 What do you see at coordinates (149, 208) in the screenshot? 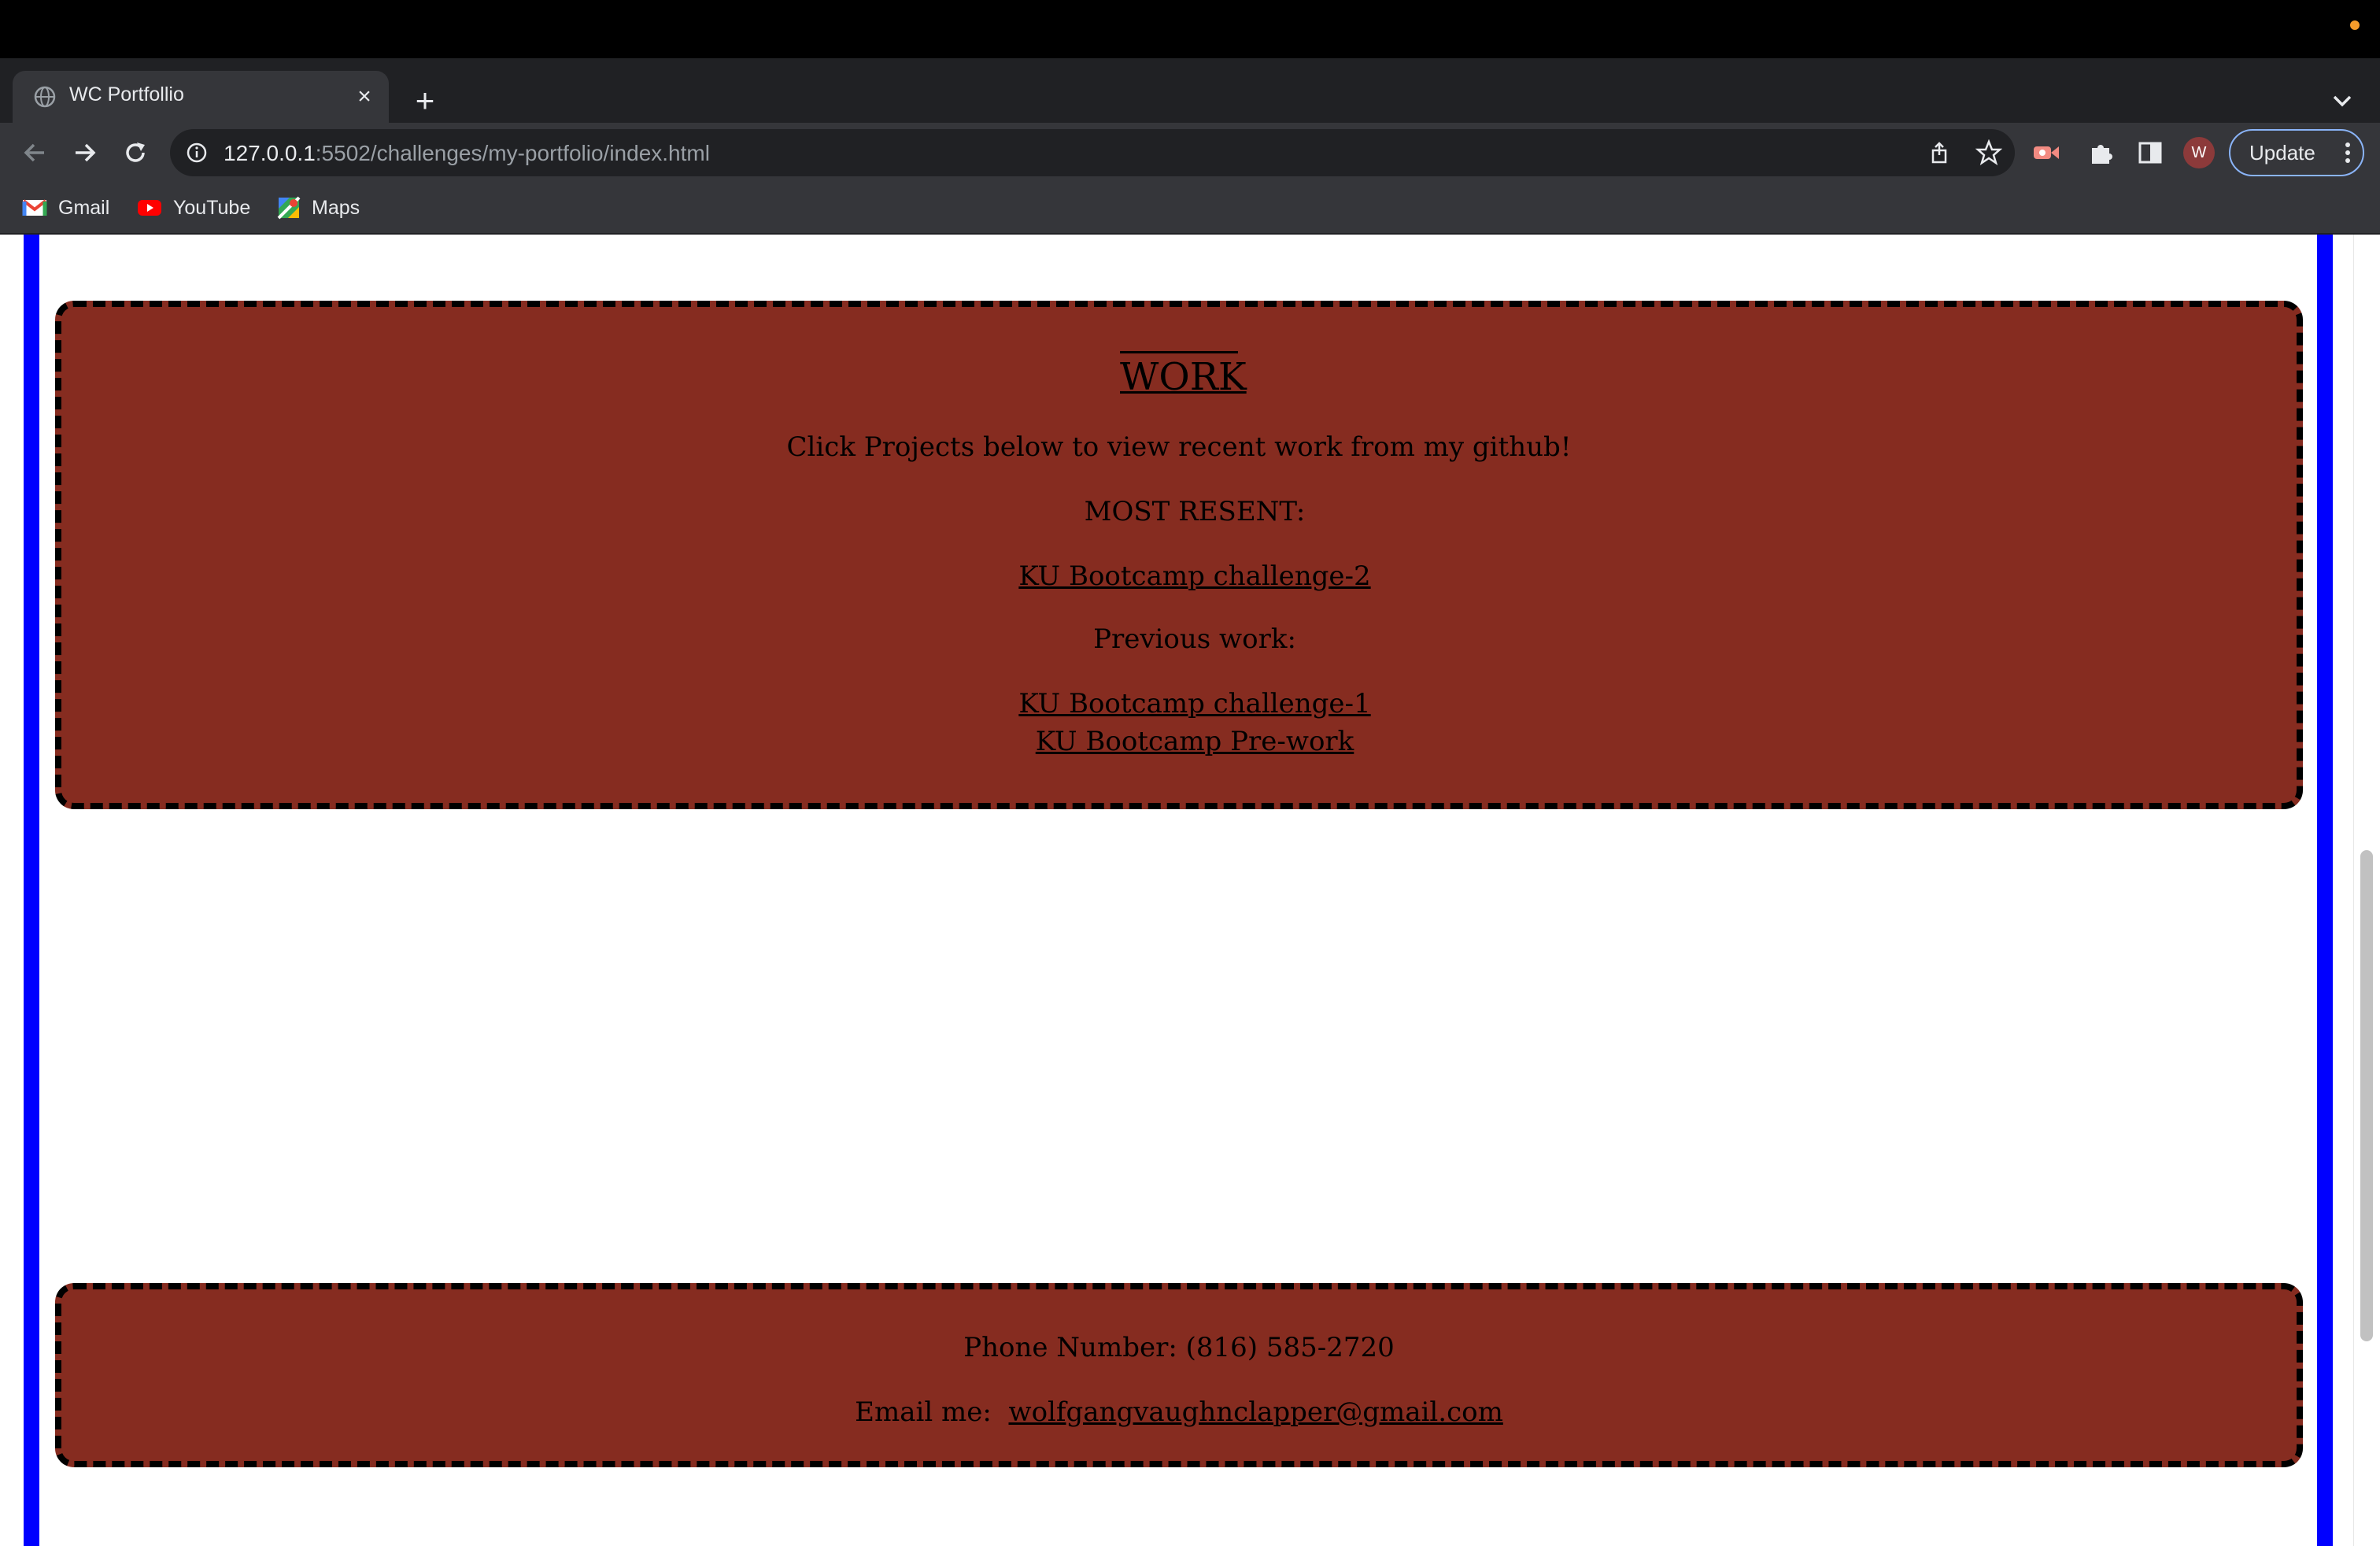
I see `youtube-icon` at bounding box center [149, 208].